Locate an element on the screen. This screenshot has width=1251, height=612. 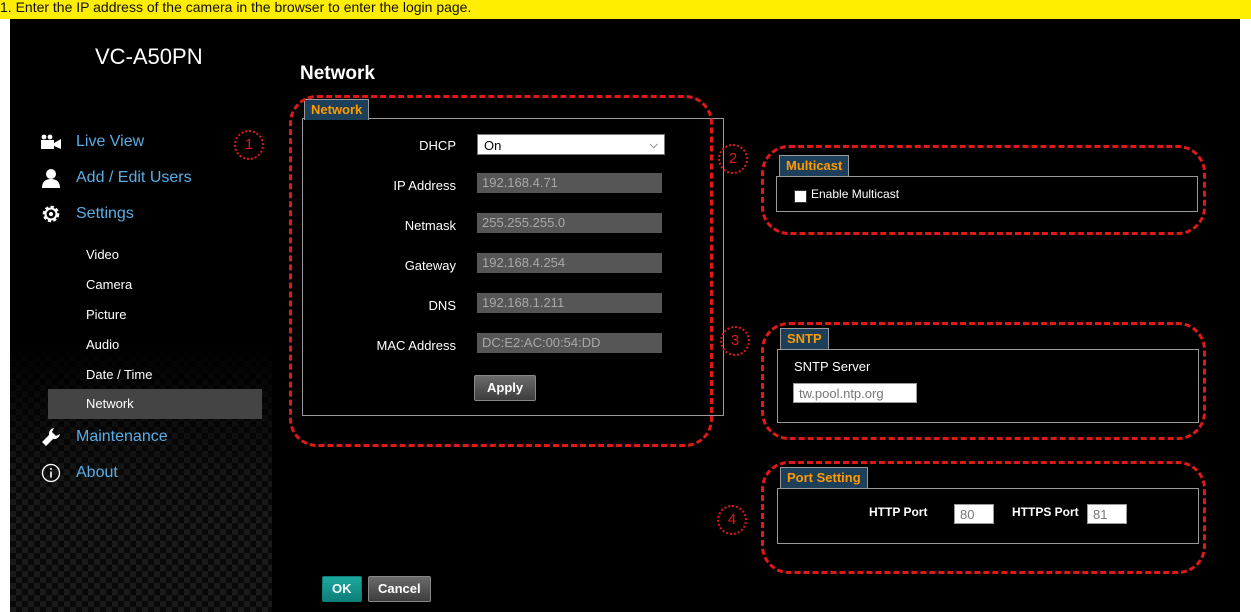
nav-sub-video: Video is located at coordinates (155, 255).